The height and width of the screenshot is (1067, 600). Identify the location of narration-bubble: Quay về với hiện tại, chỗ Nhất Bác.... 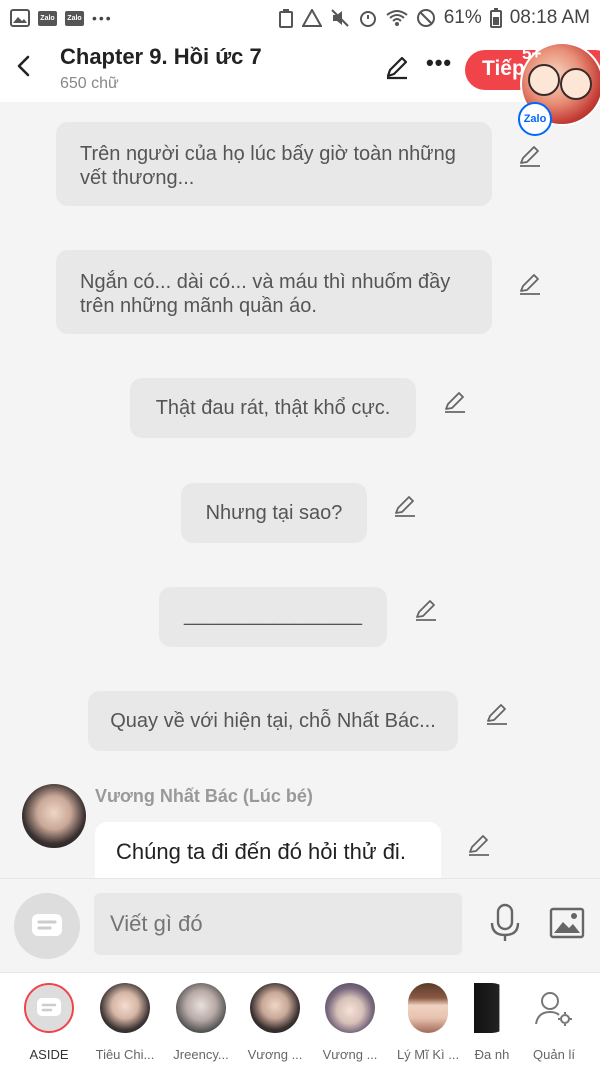
(273, 721).